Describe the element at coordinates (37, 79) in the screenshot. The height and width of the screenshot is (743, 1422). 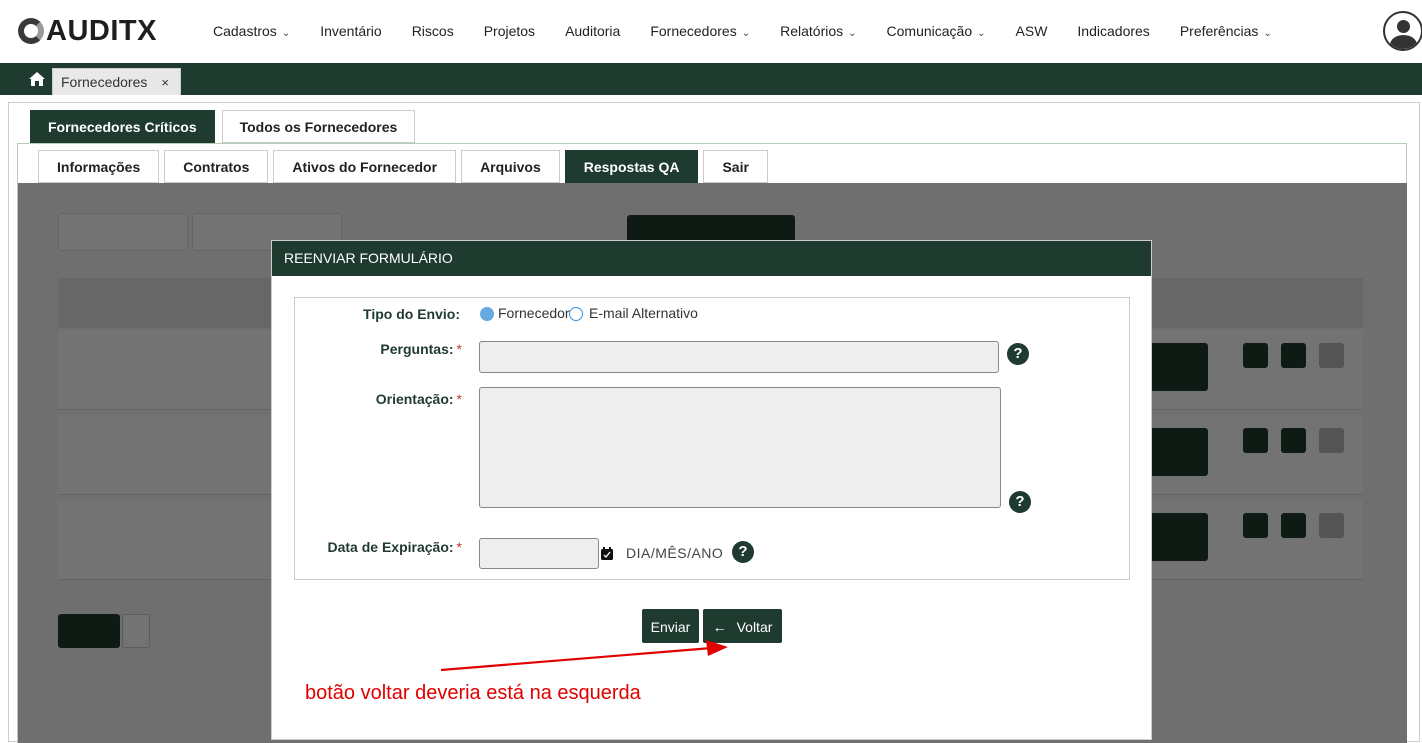
I see `home-icon` at that location.